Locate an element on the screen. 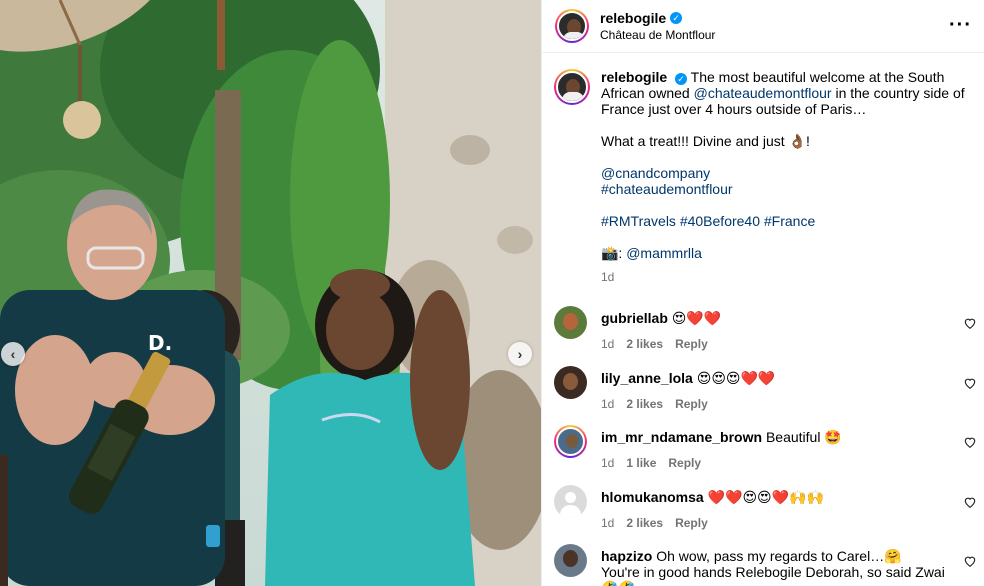 The height and width of the screenshot is (586, 984). camera-icon: 📸: is located at coordinates (614, 253).